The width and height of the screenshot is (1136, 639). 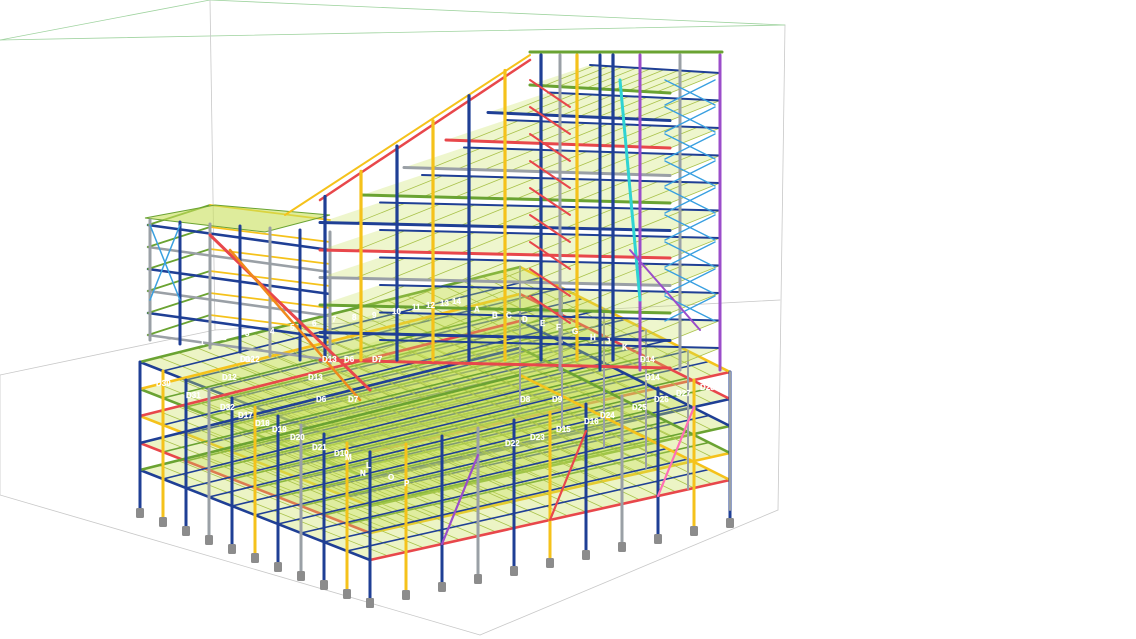 I want to click on grid-label: D17, so click(x=245, y=415).